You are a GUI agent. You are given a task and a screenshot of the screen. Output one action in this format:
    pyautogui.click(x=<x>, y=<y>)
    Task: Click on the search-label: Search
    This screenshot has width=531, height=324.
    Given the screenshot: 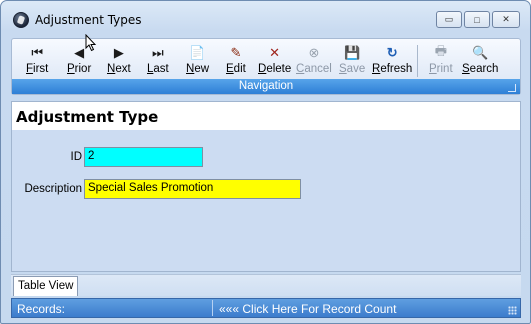 What is the action you would take?
    pyautogui.click(x=480, y=69)
    